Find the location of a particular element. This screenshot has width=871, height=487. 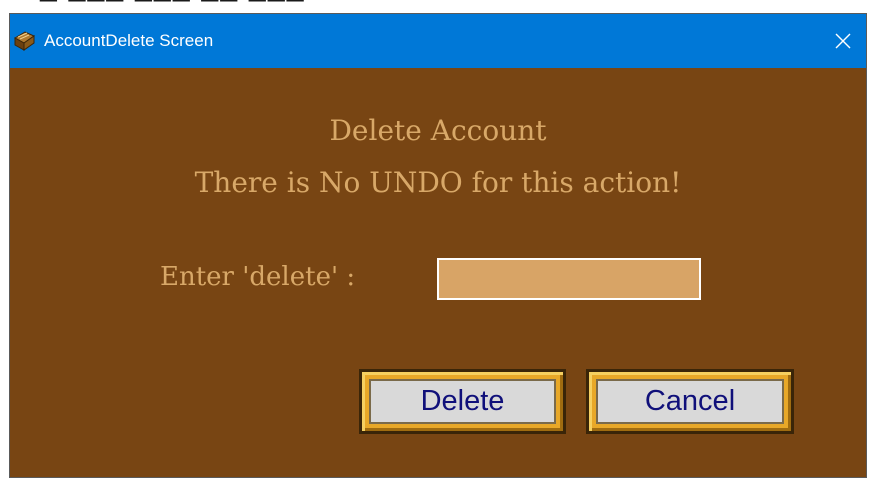

cancel-button-label: Cancel is located at coordinates (690, 401).